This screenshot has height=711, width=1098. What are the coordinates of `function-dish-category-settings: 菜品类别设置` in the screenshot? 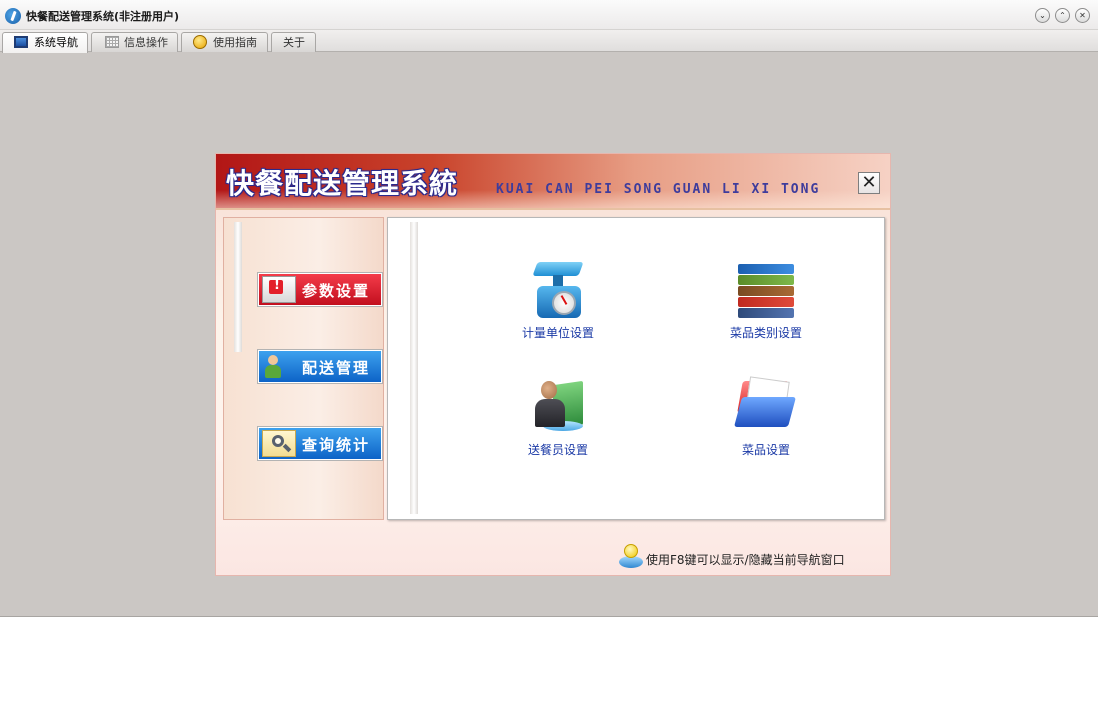 It's located at (766, 299).